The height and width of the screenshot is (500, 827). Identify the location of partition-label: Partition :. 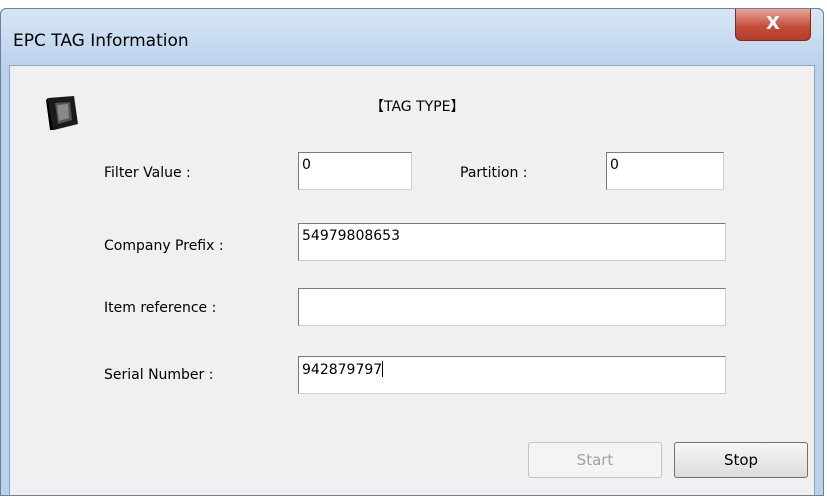
(494, 173).